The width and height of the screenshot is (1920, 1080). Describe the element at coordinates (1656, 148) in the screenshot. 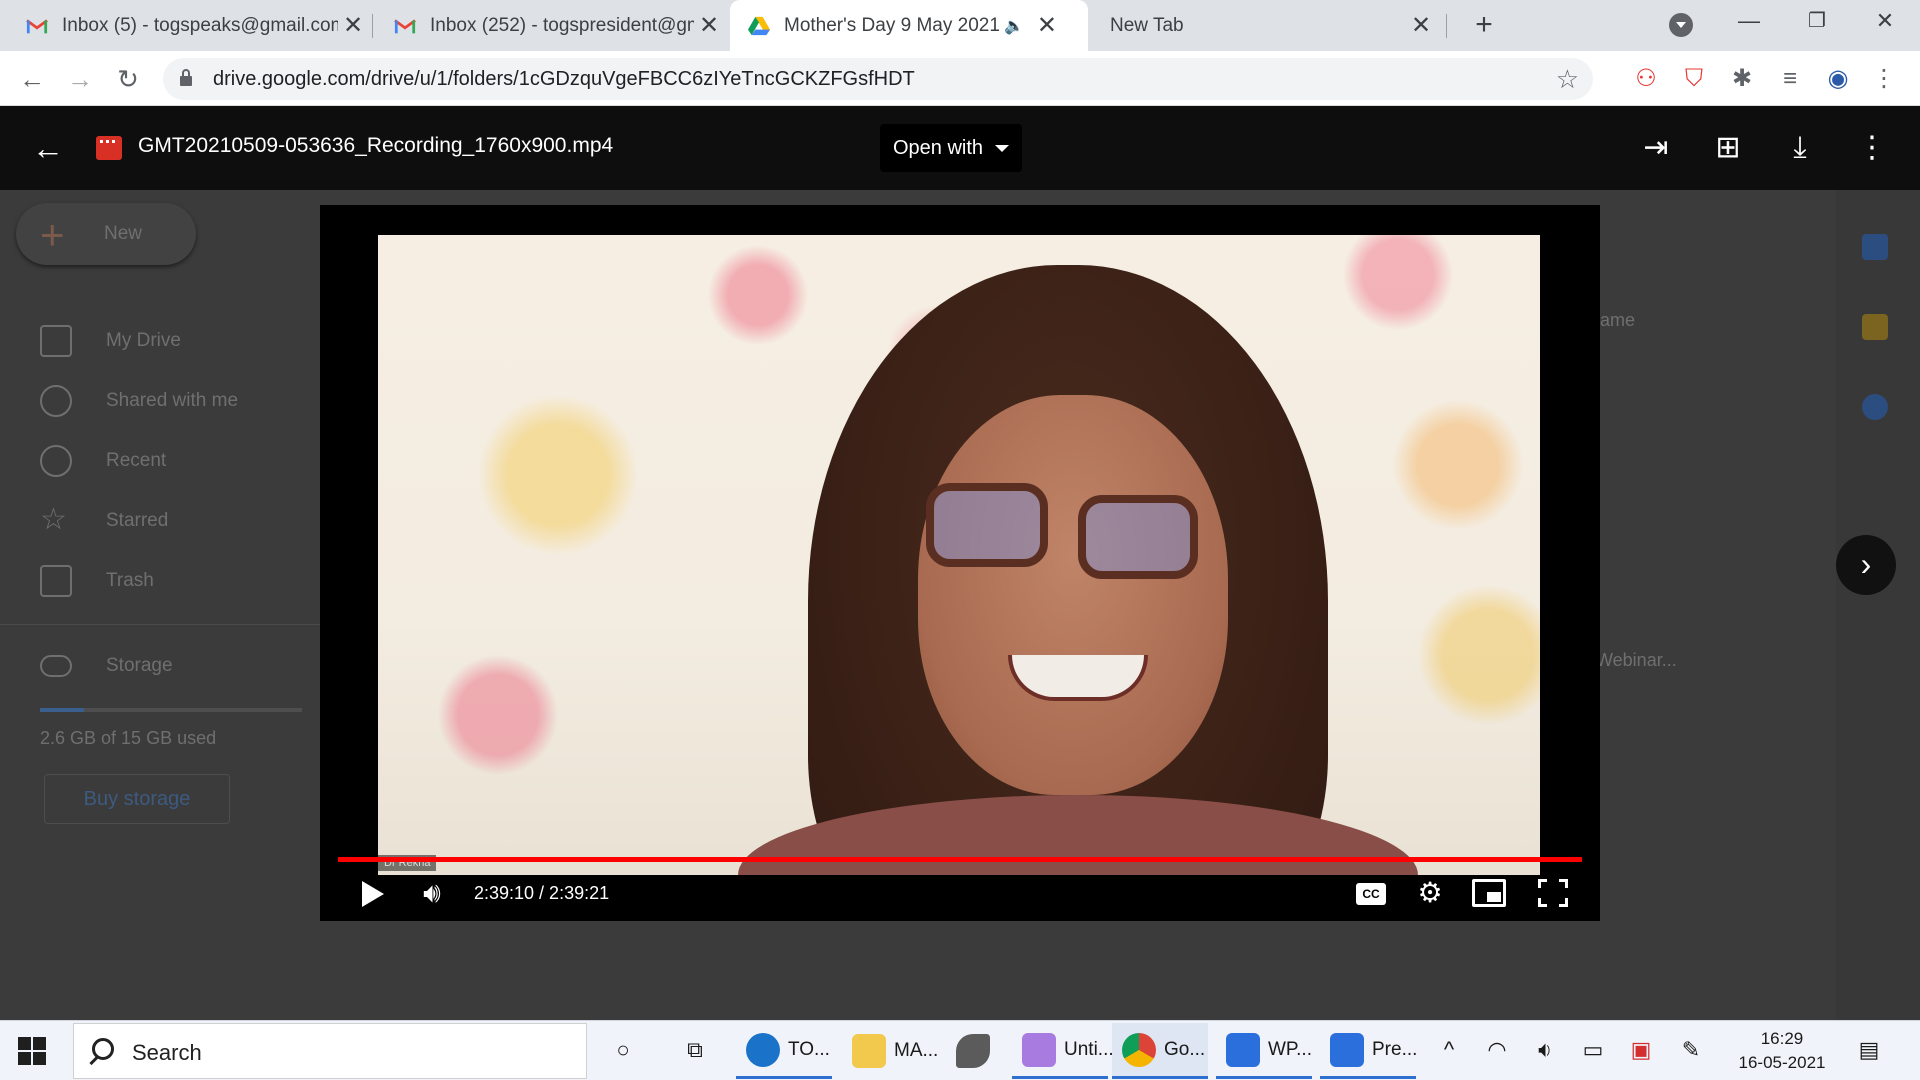

I see `move-to-folder-icon: ⇥` at that location.